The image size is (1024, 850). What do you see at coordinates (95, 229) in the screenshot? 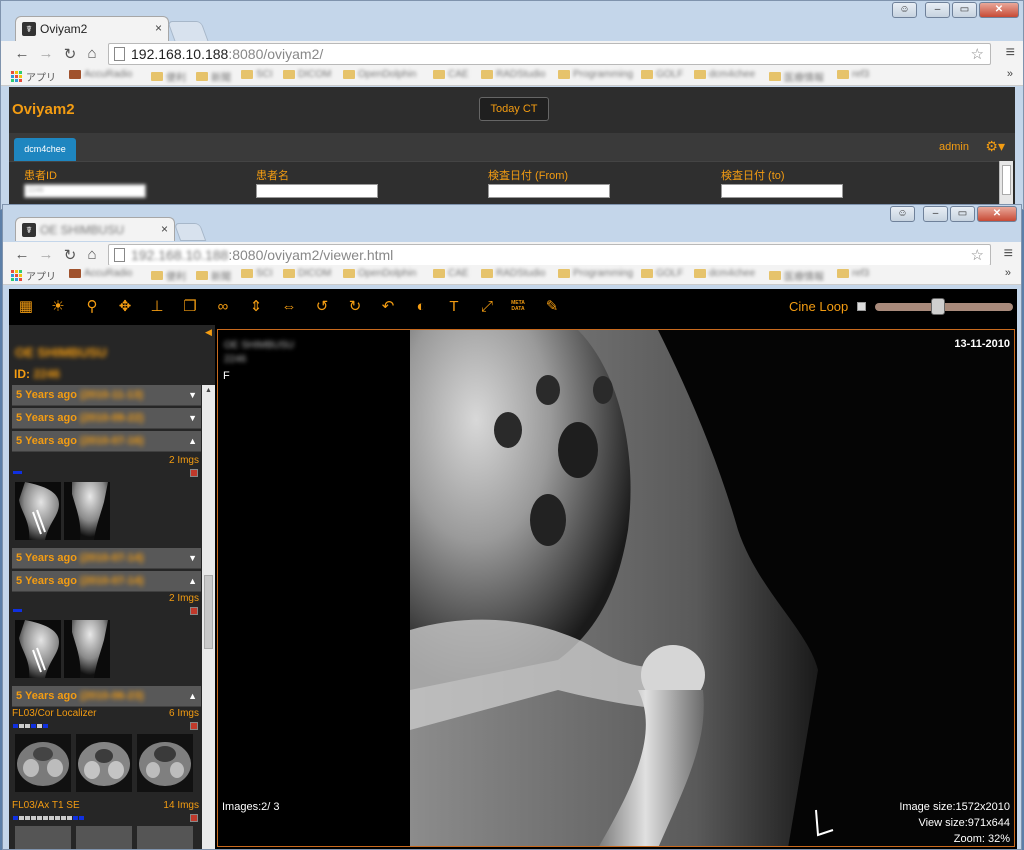
I see `browser-tab-viewer: ☤ OE SHIMBUSU ×` at bounding box center [95, 229].